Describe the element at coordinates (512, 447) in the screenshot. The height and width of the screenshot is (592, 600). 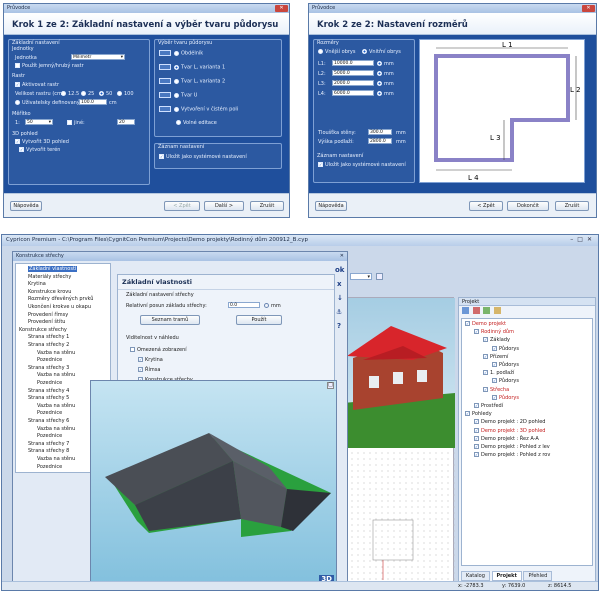
I see `project-tree-item: ✓ Demo projekt : Pohled z lev` at that location.